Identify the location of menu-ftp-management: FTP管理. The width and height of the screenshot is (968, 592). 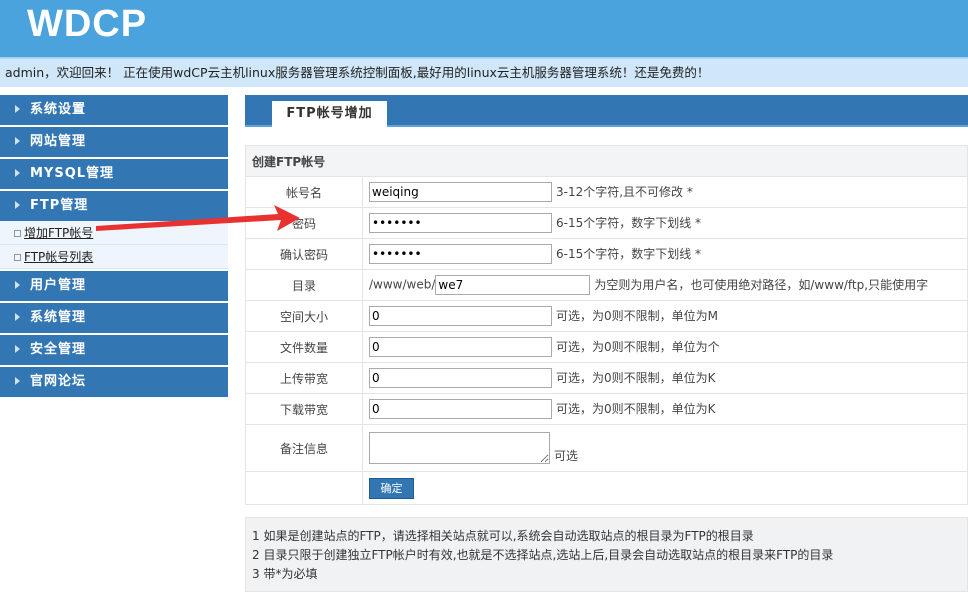
(114, 206).